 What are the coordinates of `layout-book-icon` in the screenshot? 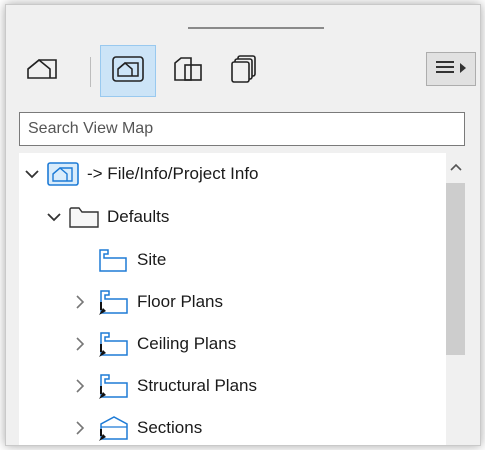 It's located at (188, 71).